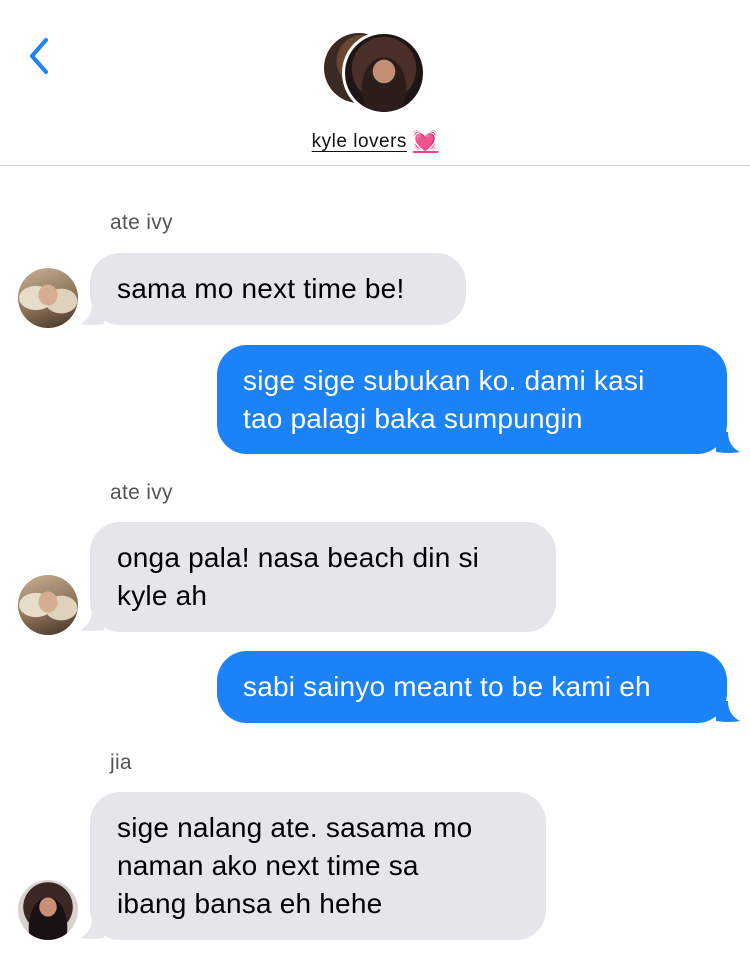 The width and height of the screenshot is (750, 959). What do you see at coordinates (298, 557) in the screenshot?
I see `message-line: onga pala! nasa beach din si` at bounding box center [298, 557].